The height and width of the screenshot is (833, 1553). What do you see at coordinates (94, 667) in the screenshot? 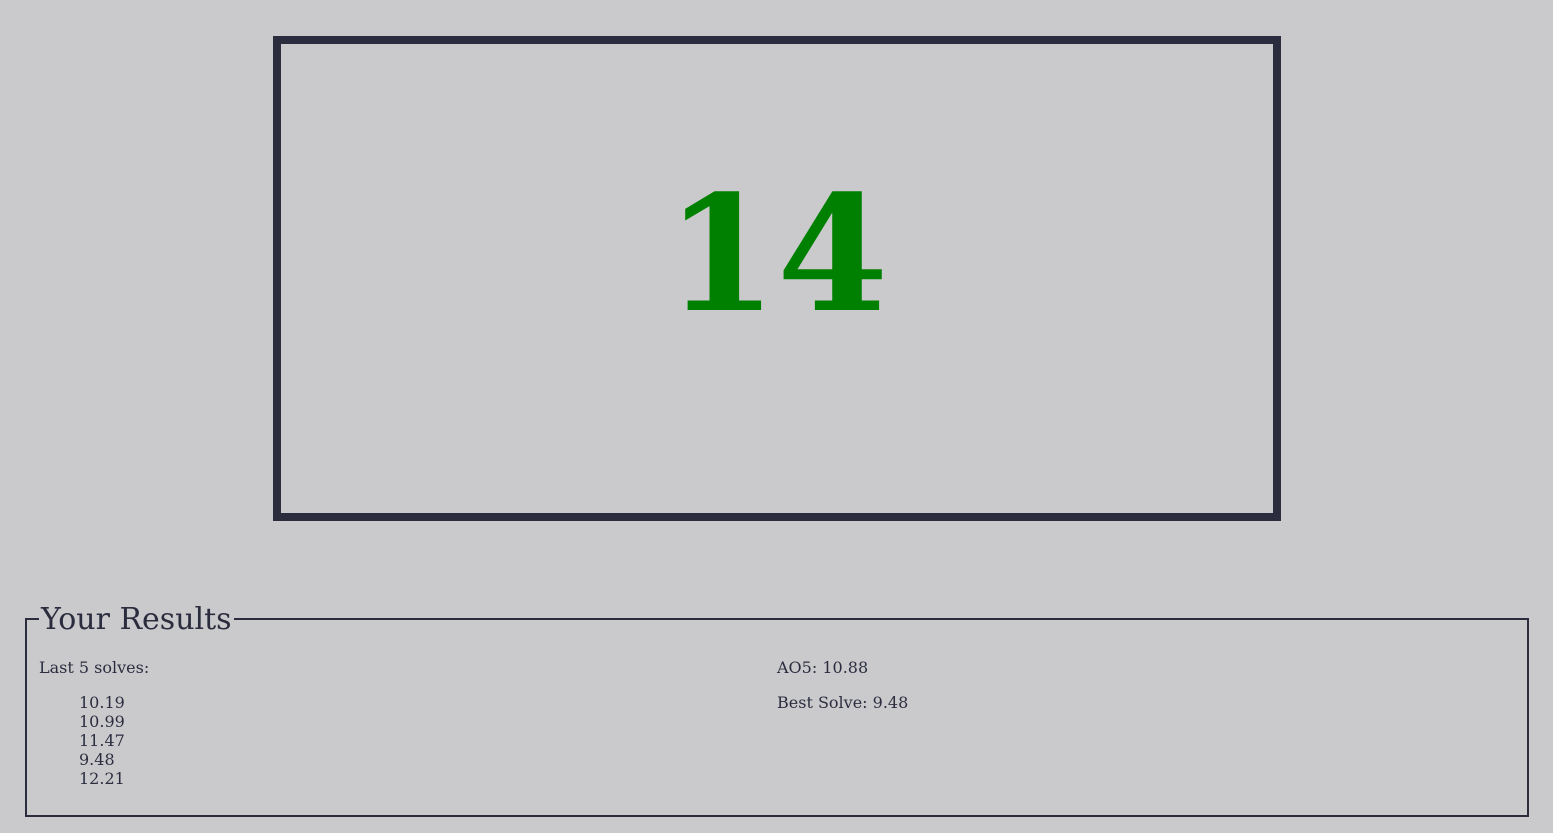
I see `last-solves-label: Last 5 solves:` at bounding box center [94, 667].